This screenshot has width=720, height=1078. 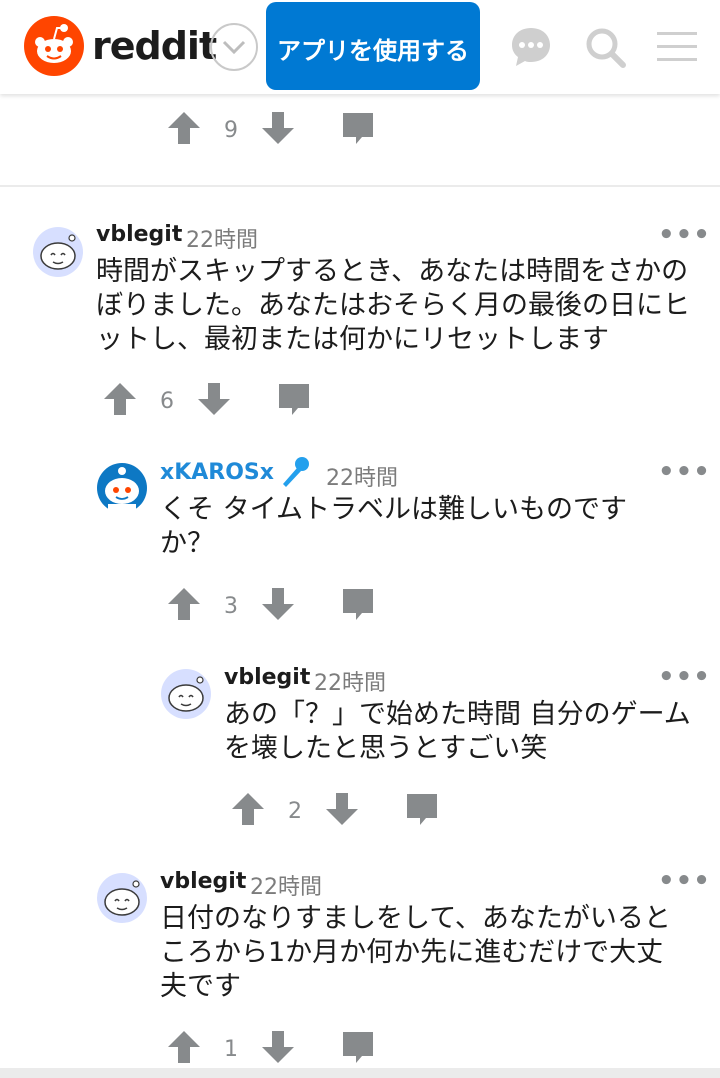 What do you see at coordinates (531, 47) in the screenshot?
I see `chat-icon` at bounding box center [531, 47].